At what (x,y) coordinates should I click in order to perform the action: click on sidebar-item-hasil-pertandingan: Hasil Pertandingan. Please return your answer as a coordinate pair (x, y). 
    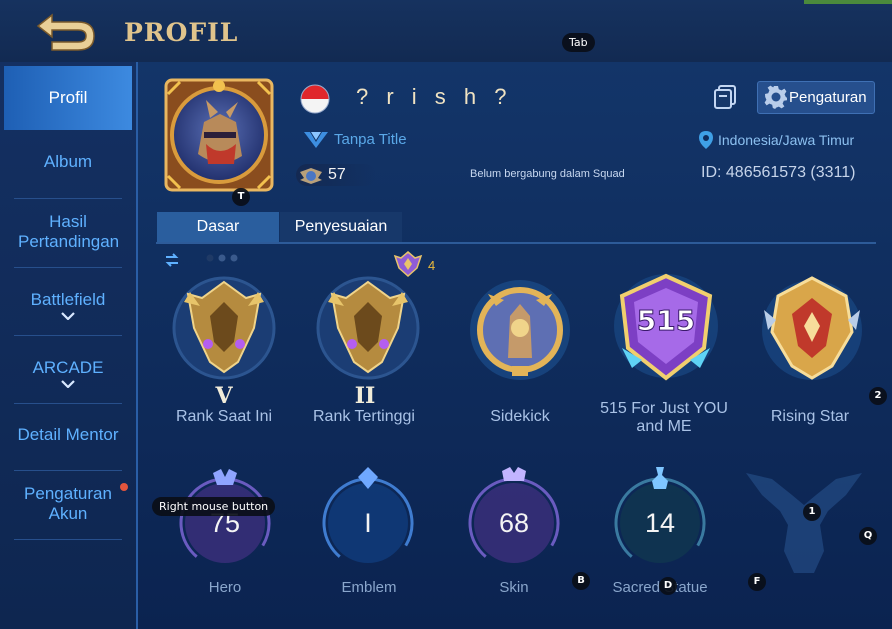
    Looking at the image, I should click on (68, 232).